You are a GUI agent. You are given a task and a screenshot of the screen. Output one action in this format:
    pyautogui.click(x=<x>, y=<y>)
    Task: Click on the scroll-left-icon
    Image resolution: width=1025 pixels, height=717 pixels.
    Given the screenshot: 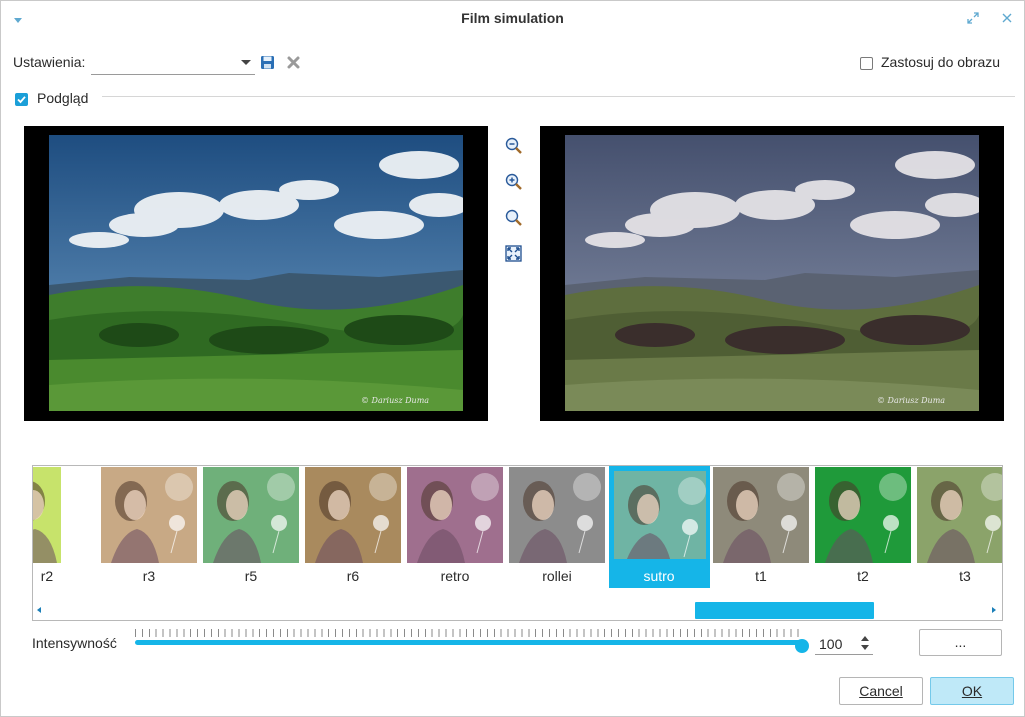 What is the action you would take?
    pyautogui.click(x=39, y=610)
    